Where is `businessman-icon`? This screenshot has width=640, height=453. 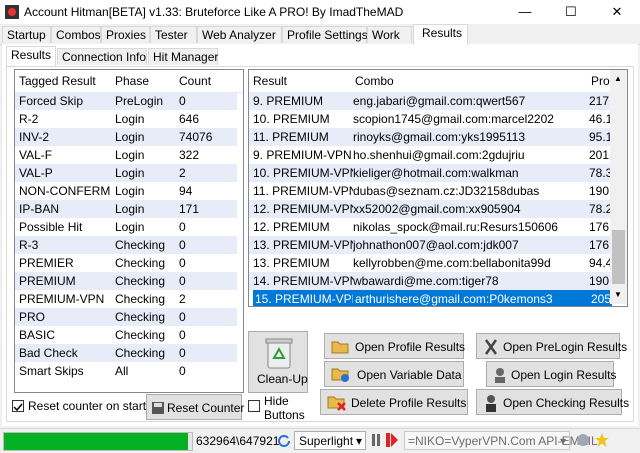
businessman-icon is located at coordinates (491, 403).